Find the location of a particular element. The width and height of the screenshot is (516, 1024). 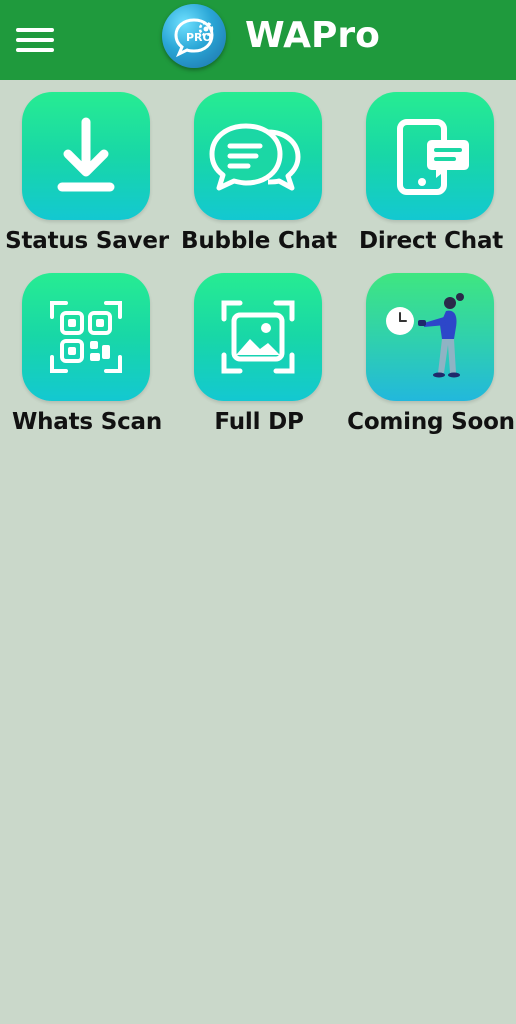

app-bar: PRO WAPro is located at coordinates (258, 40).